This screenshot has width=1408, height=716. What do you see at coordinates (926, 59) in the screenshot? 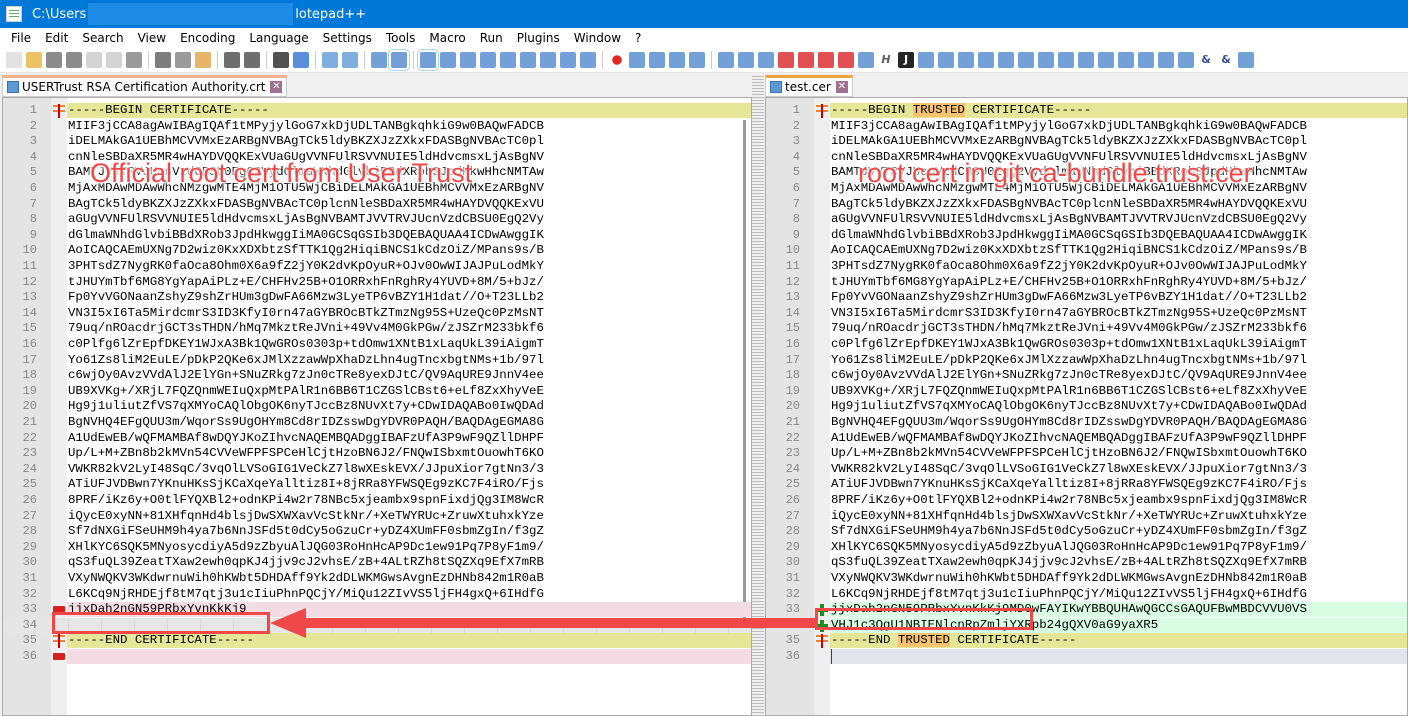
I see `xml-icon` at bounding box center [926, 59].